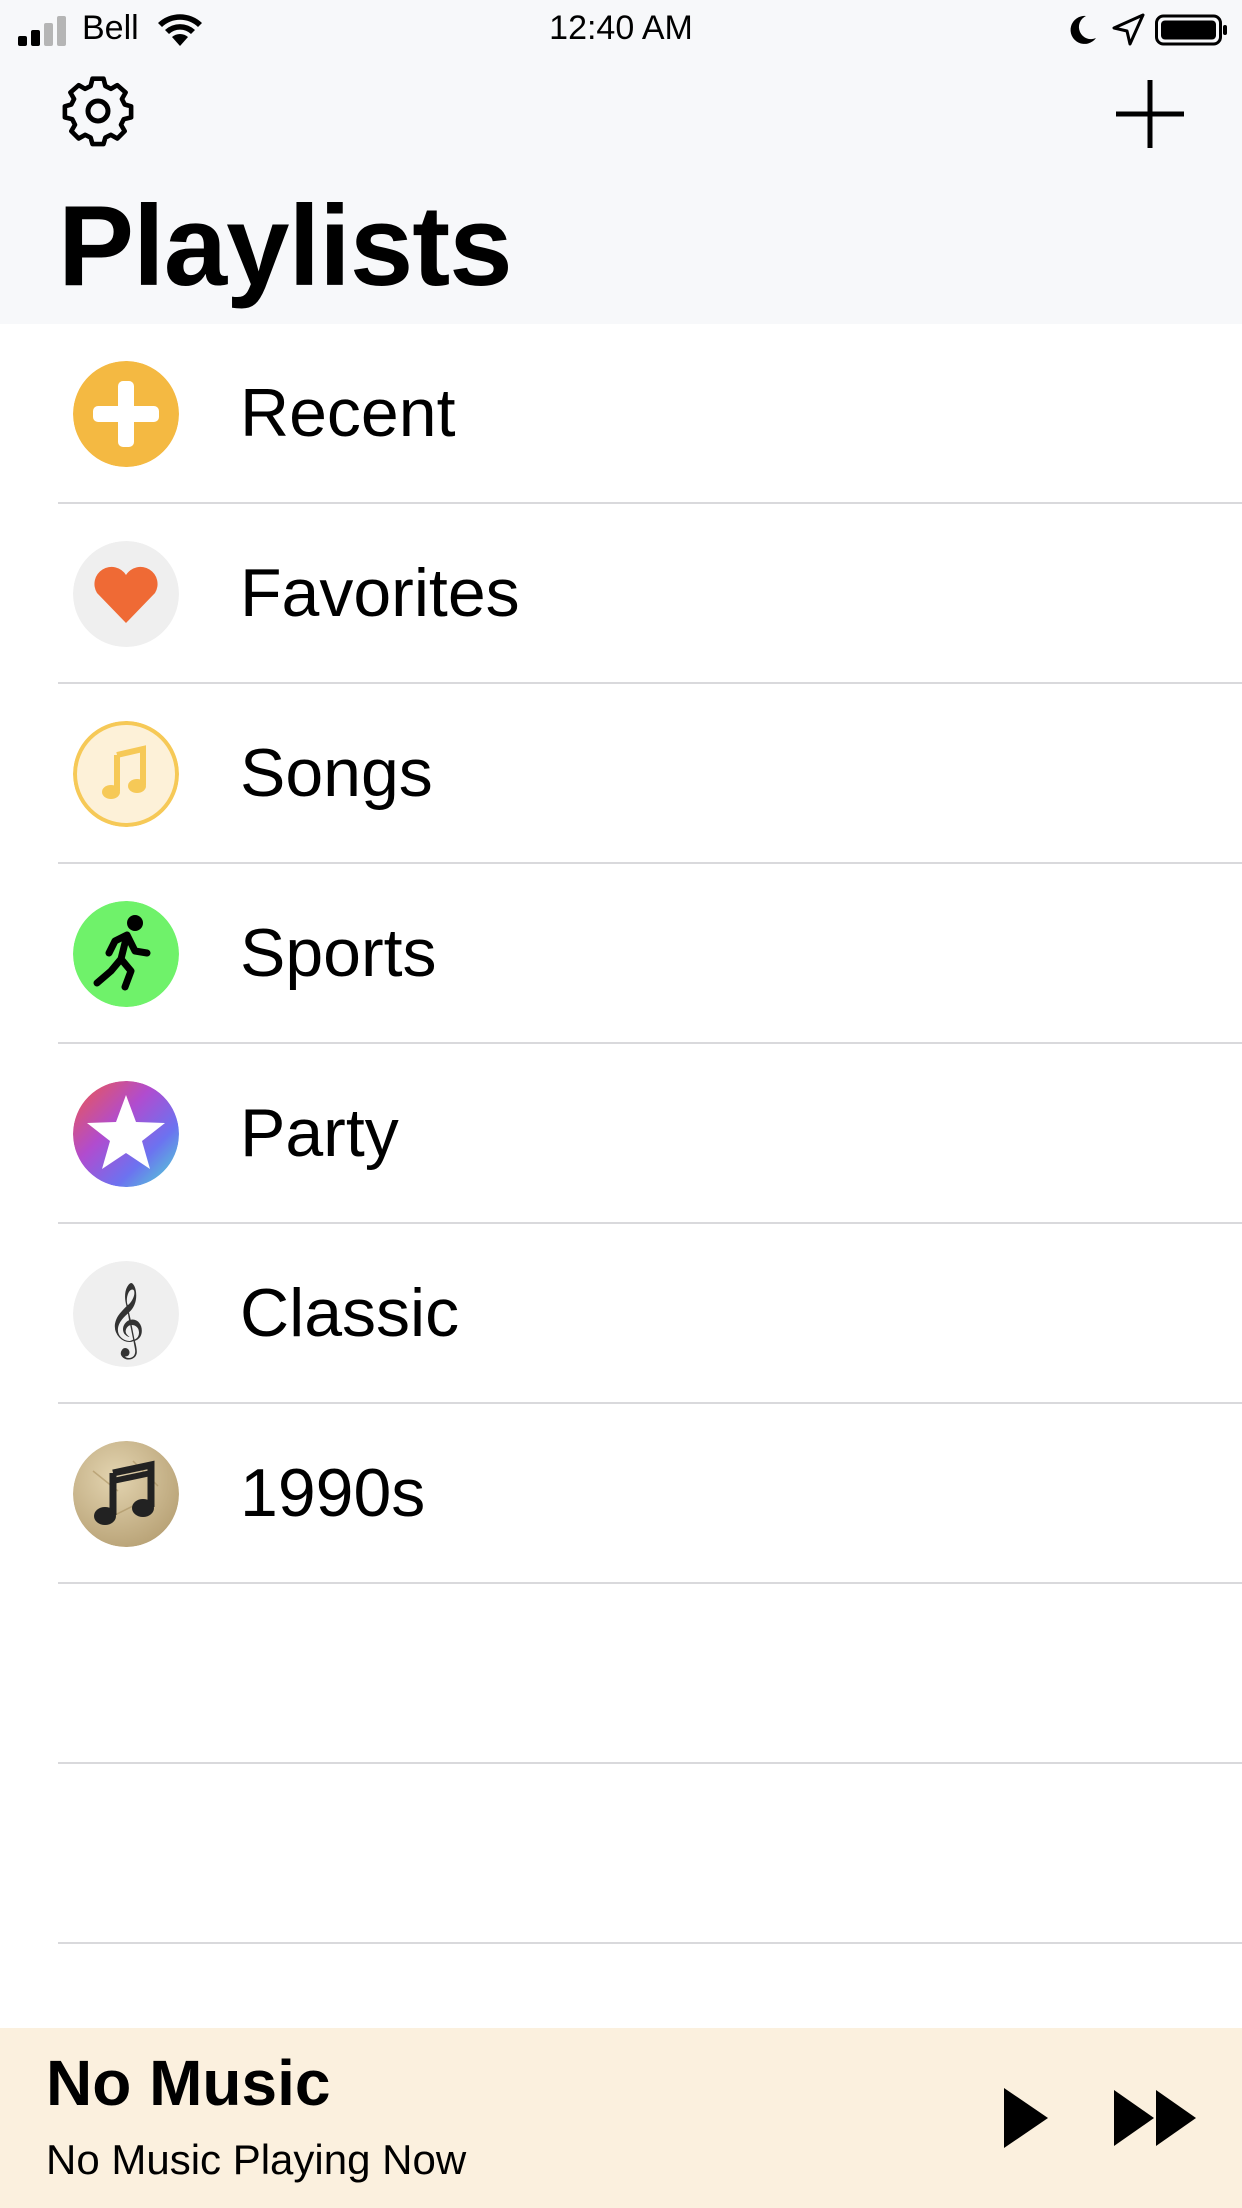 This screenshot has width=1242, height=2208. I want to click on treble-clef-icon: 𝄞, so click(126, 1314).